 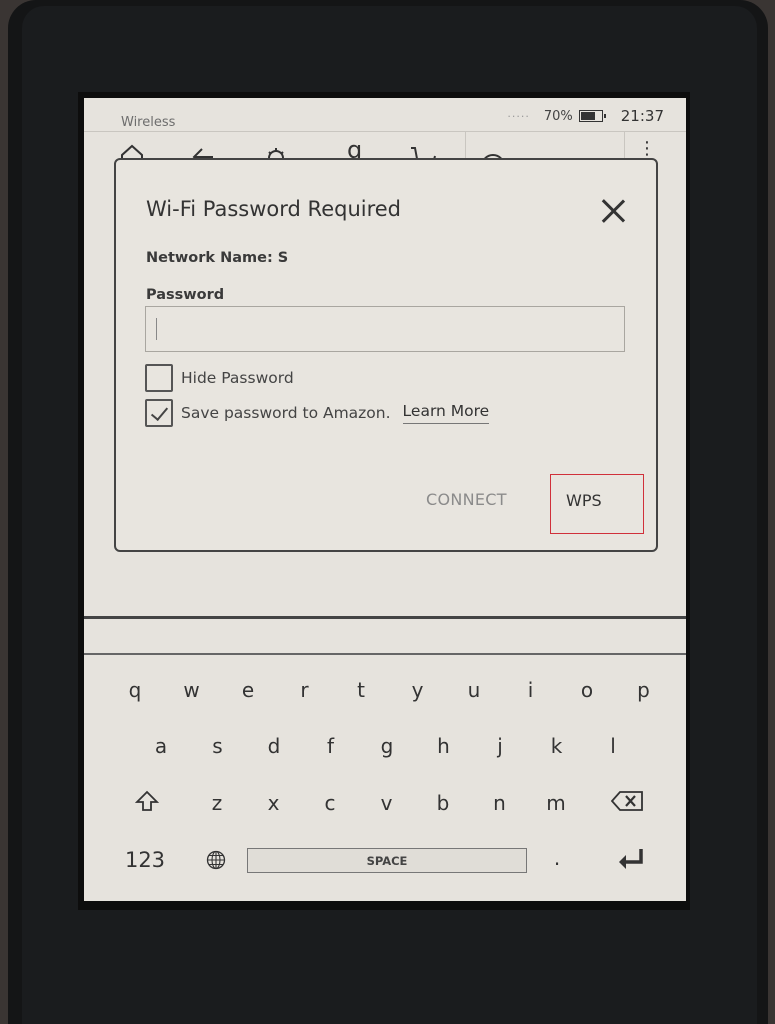 I want to click on space-key: SPACE, so click(x=387, y=860).